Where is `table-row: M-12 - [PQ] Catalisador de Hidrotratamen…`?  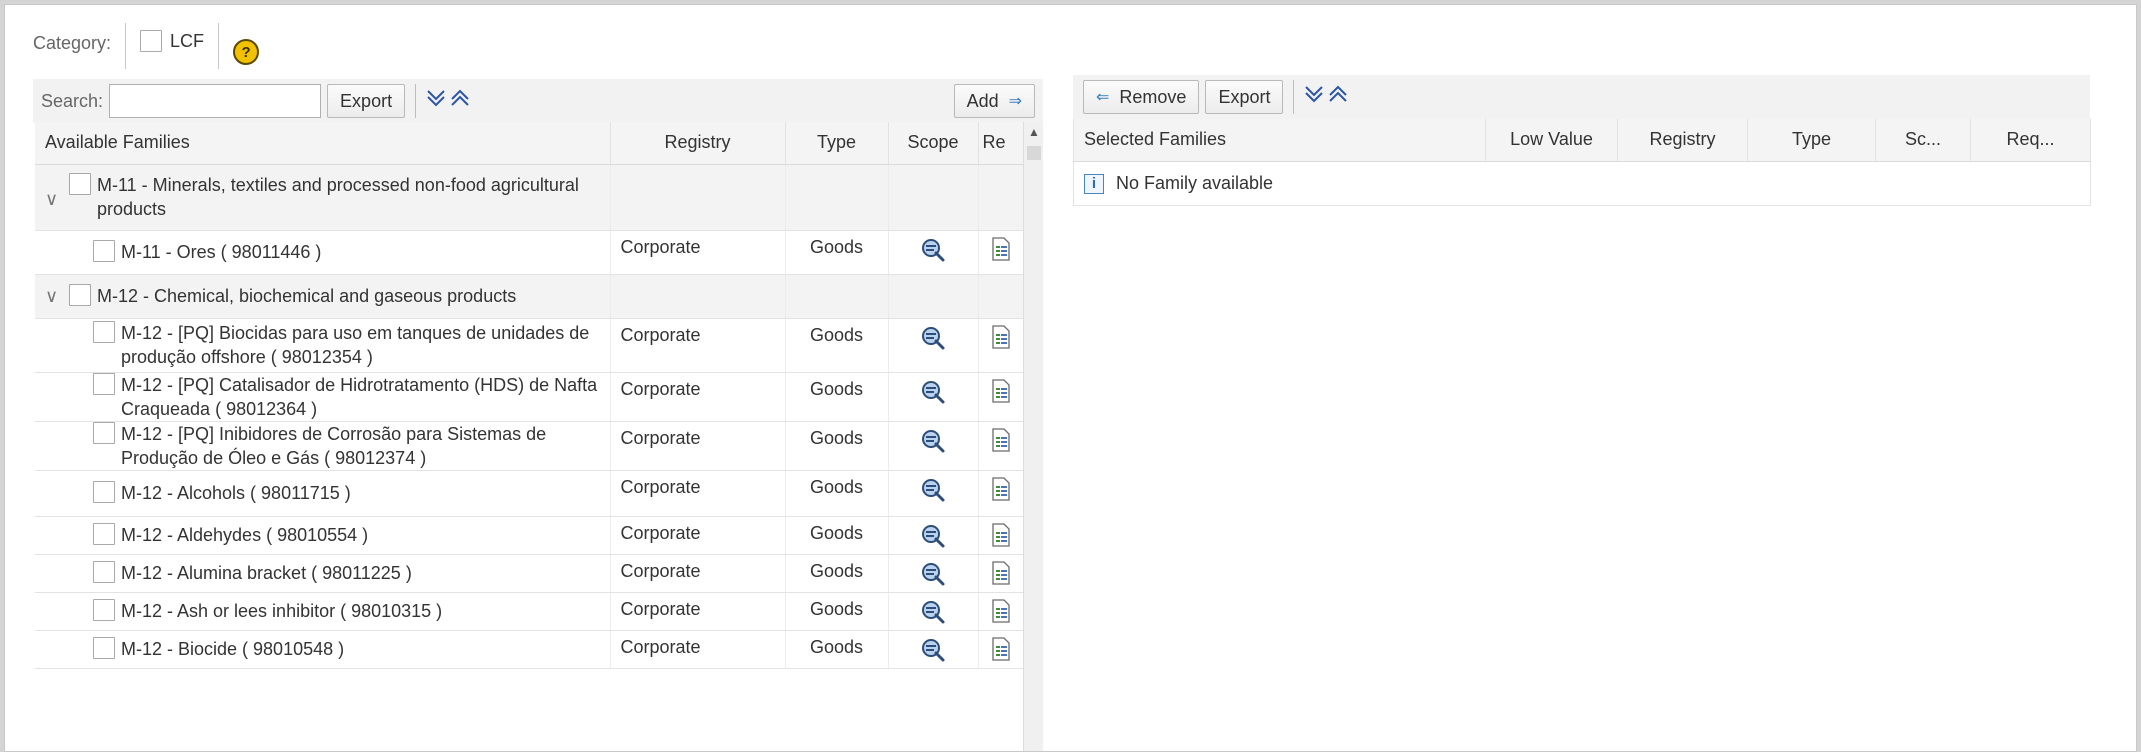 table-row: M-12 - [PQ] Catalisador de Hidrotratamen… is located at coordinates (529, 397).